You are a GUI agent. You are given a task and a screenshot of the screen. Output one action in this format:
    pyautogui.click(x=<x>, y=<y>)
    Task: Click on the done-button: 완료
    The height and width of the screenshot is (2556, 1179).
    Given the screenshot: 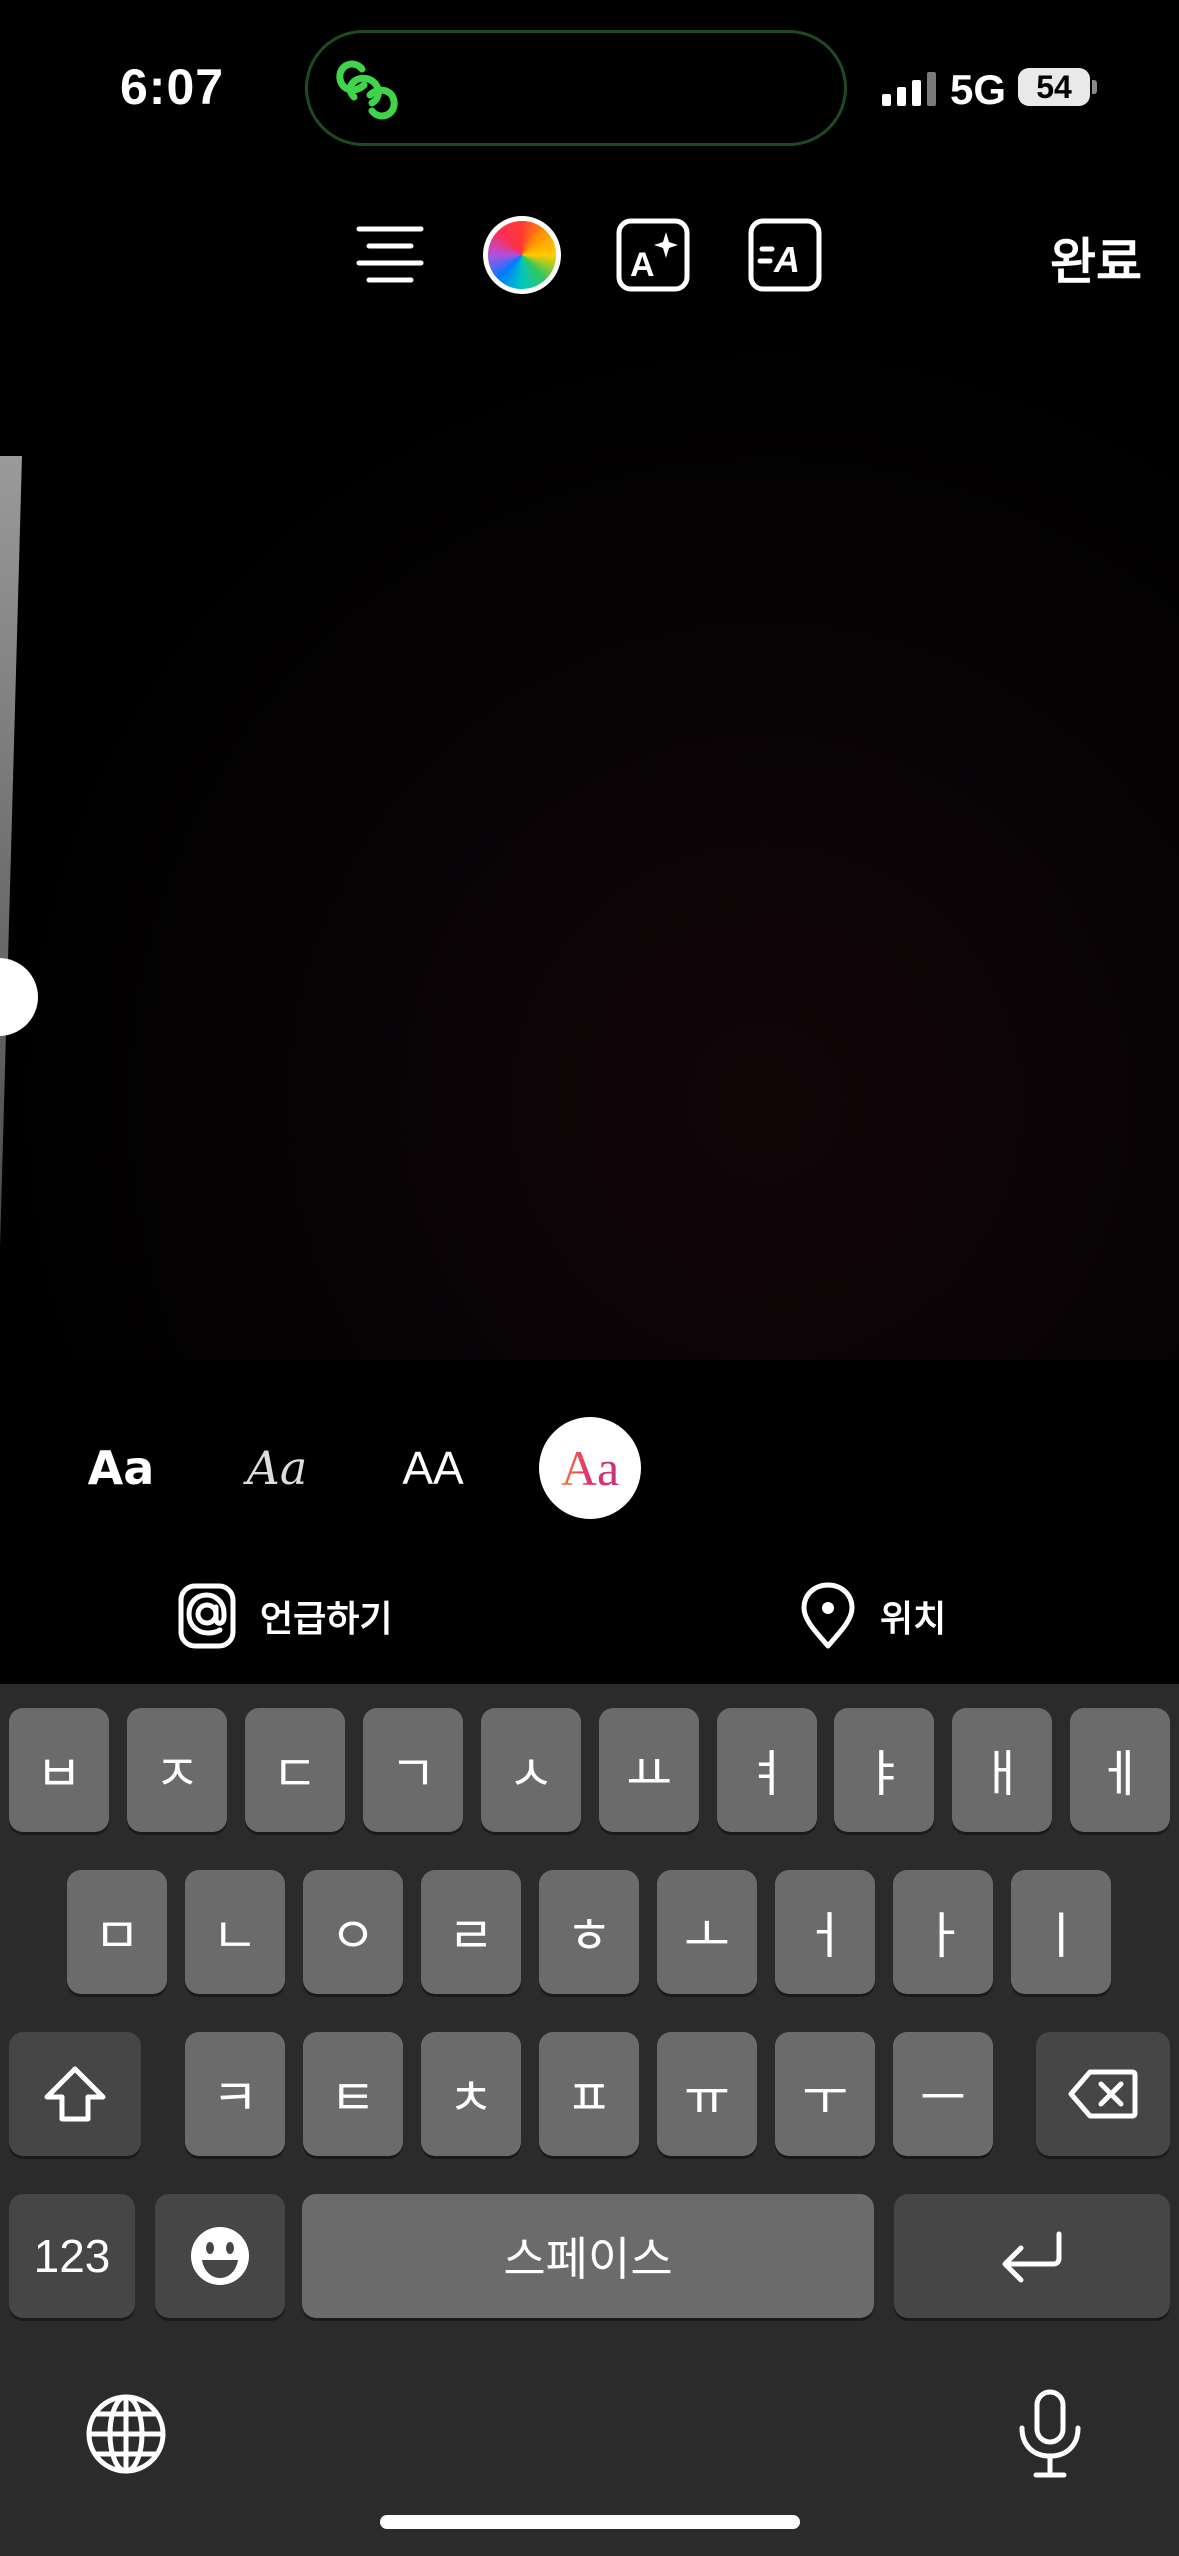 What is the action you would take?
    pyautogui.click(x=1096, y=258)
    